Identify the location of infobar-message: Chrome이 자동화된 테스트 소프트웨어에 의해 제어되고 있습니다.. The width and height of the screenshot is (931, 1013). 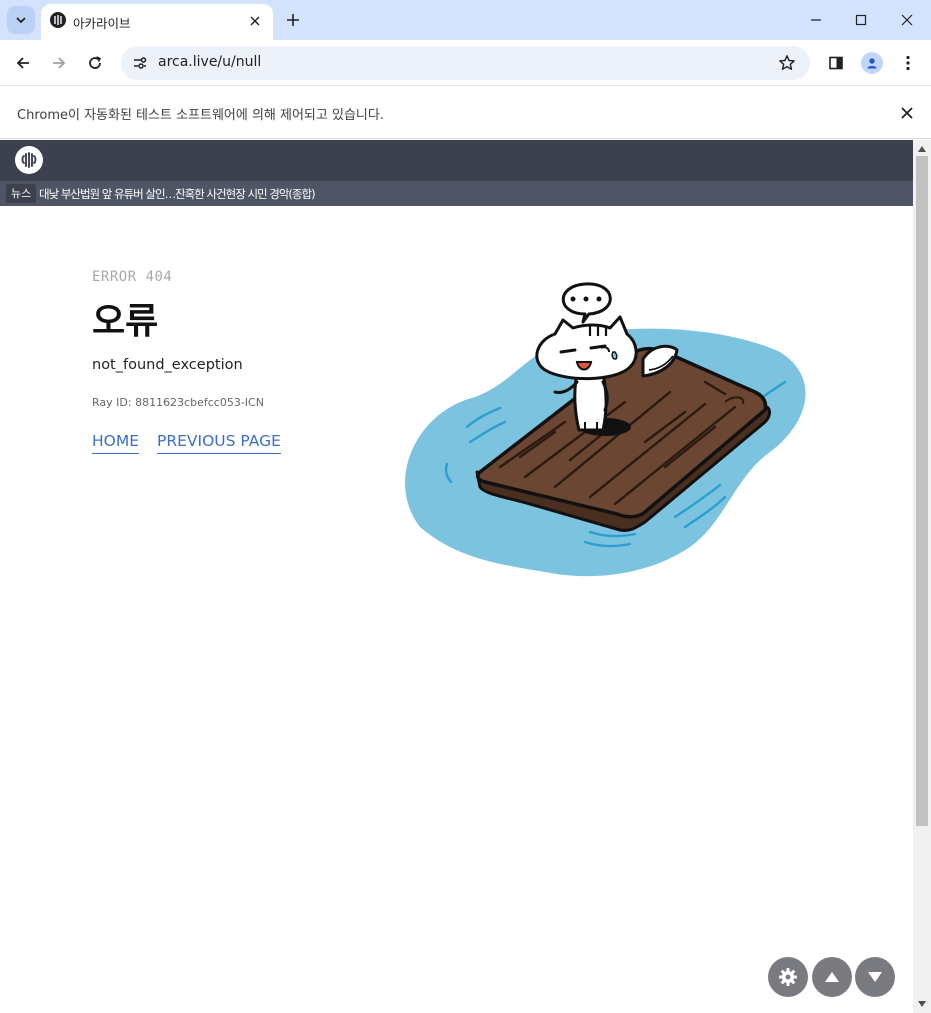
(200, 115).